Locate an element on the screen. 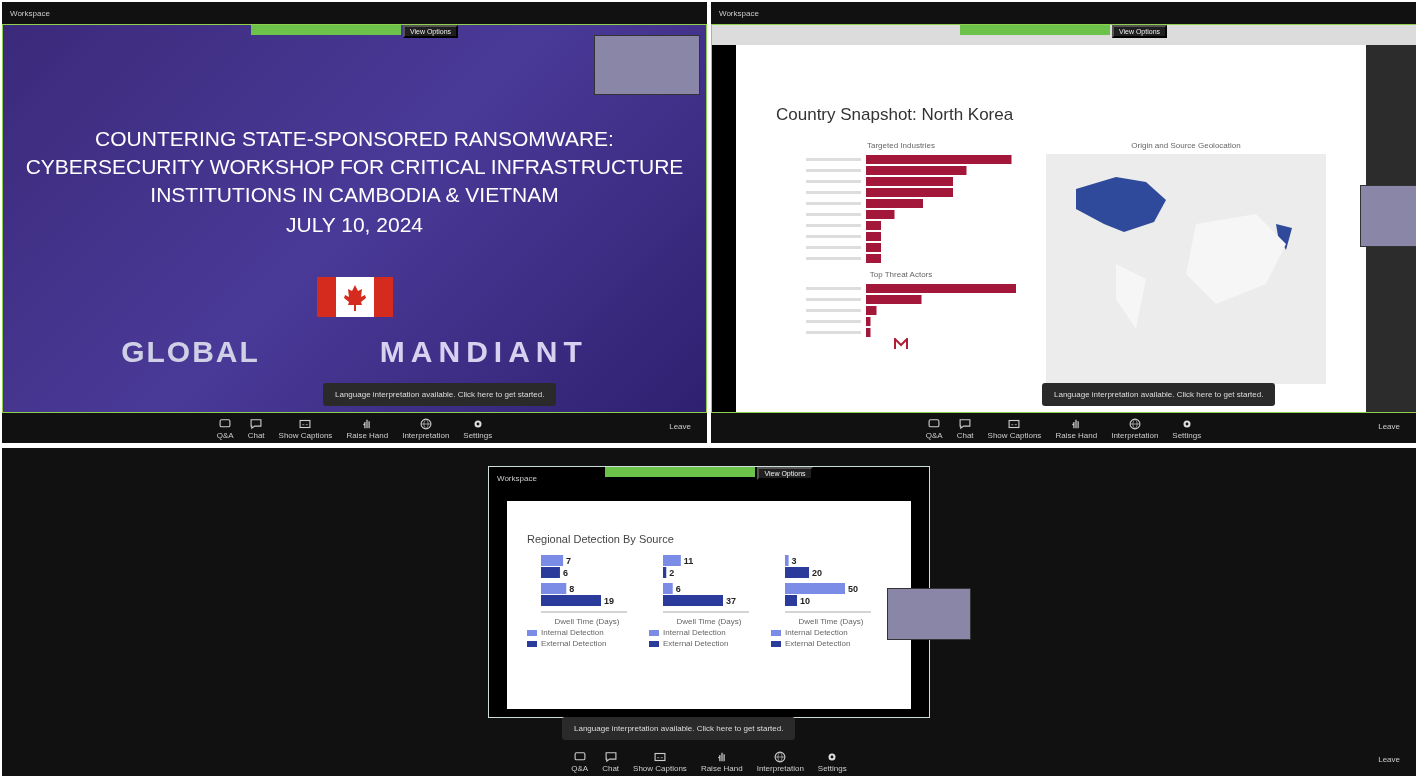 This screenshot has height=778, width=1418. data-label: 10 is located at coordinates (805, 601).